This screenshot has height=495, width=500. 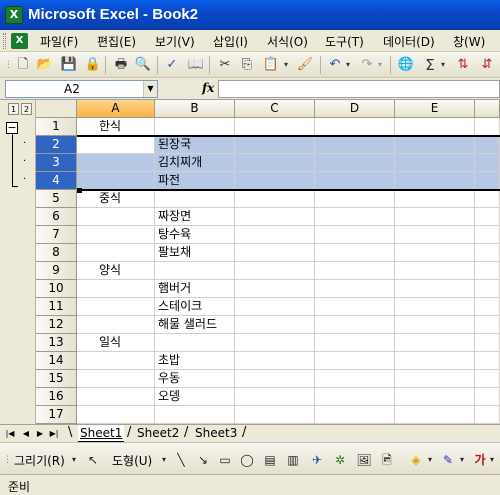 I want to click on insert-function-icon: fx, so click(x=208, y=88).